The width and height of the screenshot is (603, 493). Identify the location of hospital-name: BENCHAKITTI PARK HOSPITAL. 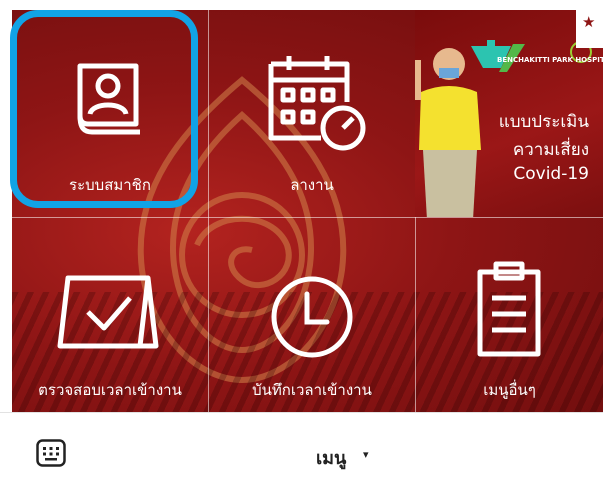
(550, 60).